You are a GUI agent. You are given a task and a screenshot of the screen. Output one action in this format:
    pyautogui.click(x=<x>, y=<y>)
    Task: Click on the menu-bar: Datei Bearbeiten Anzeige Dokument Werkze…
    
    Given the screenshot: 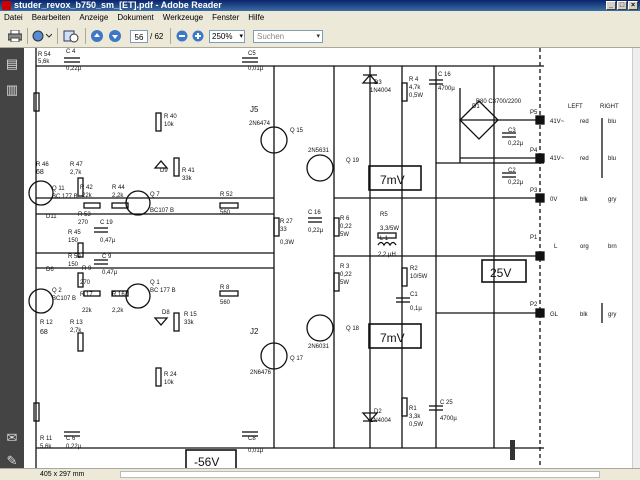 What is the action you would take?
    pyautogui.click(x=320, y=17)
    